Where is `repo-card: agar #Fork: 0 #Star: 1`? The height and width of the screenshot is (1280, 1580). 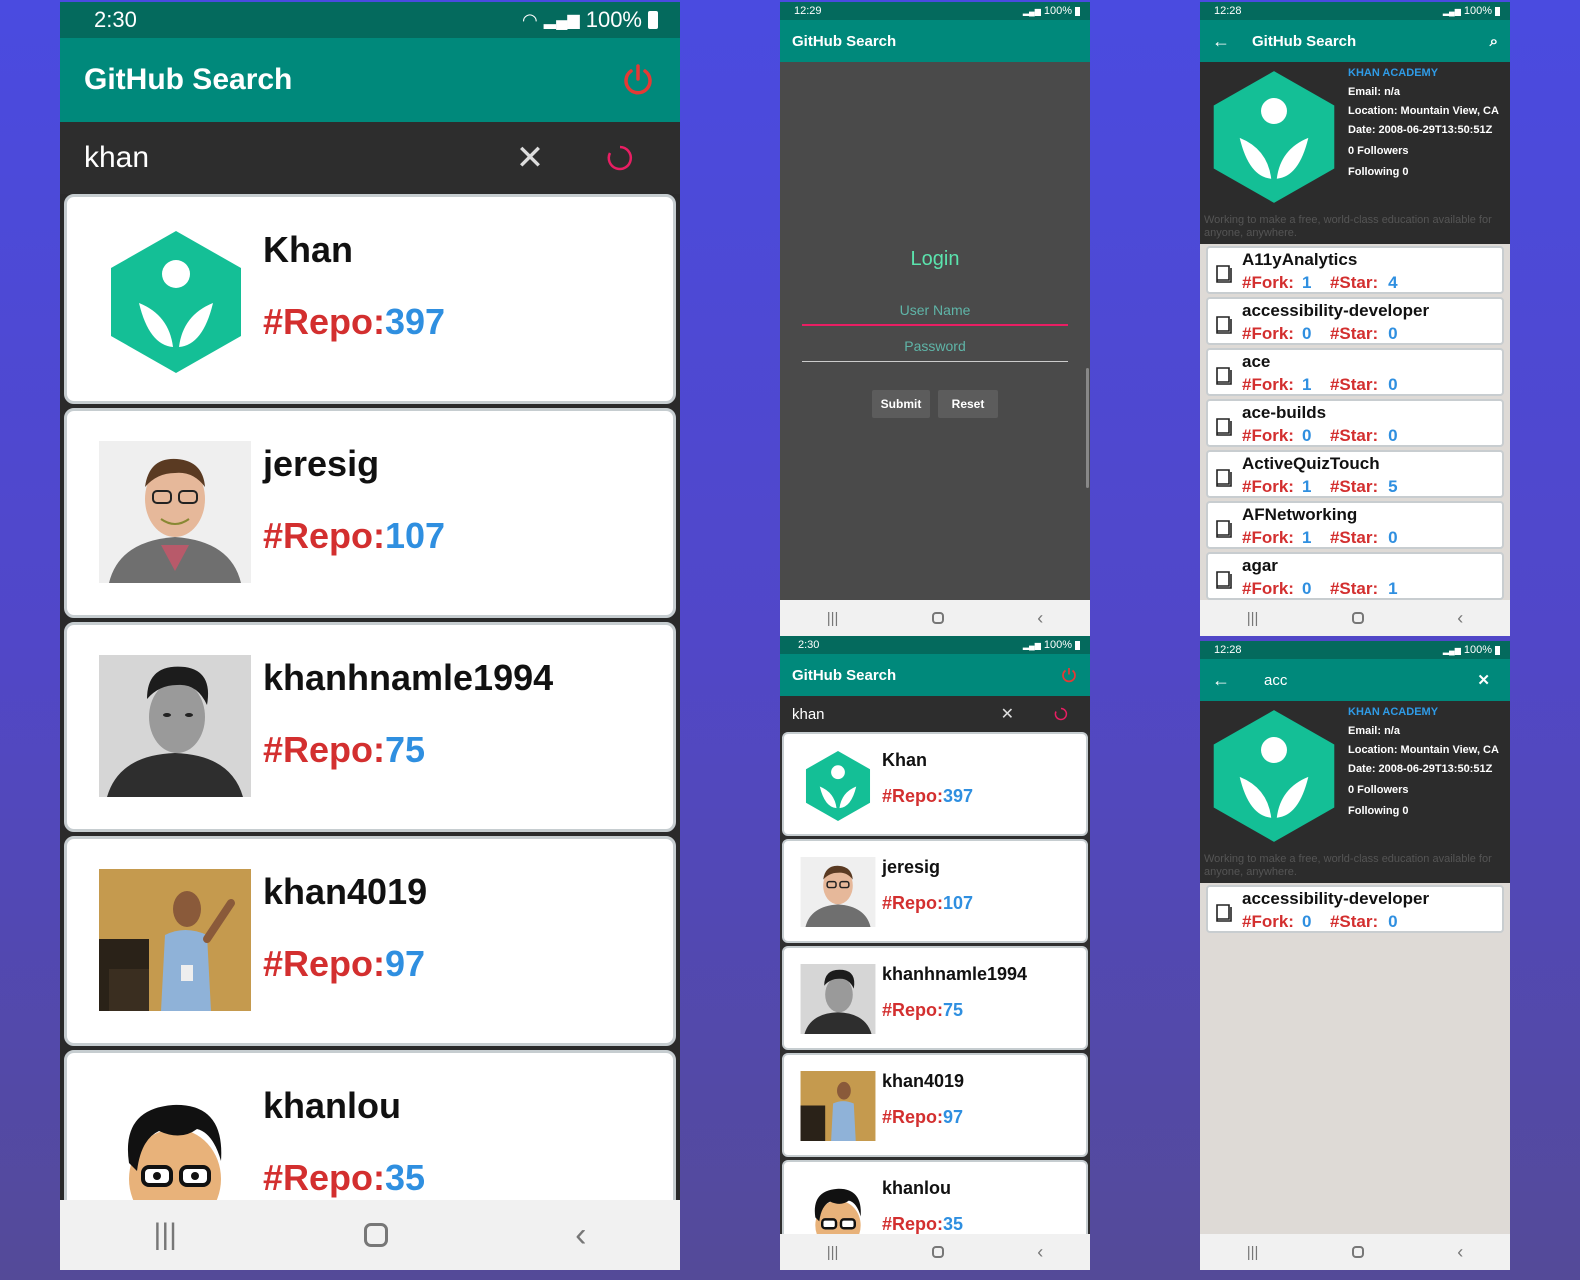 repo-card: agar #Fork: 0 #Star: 1 is located at coordinates (1355, 576).